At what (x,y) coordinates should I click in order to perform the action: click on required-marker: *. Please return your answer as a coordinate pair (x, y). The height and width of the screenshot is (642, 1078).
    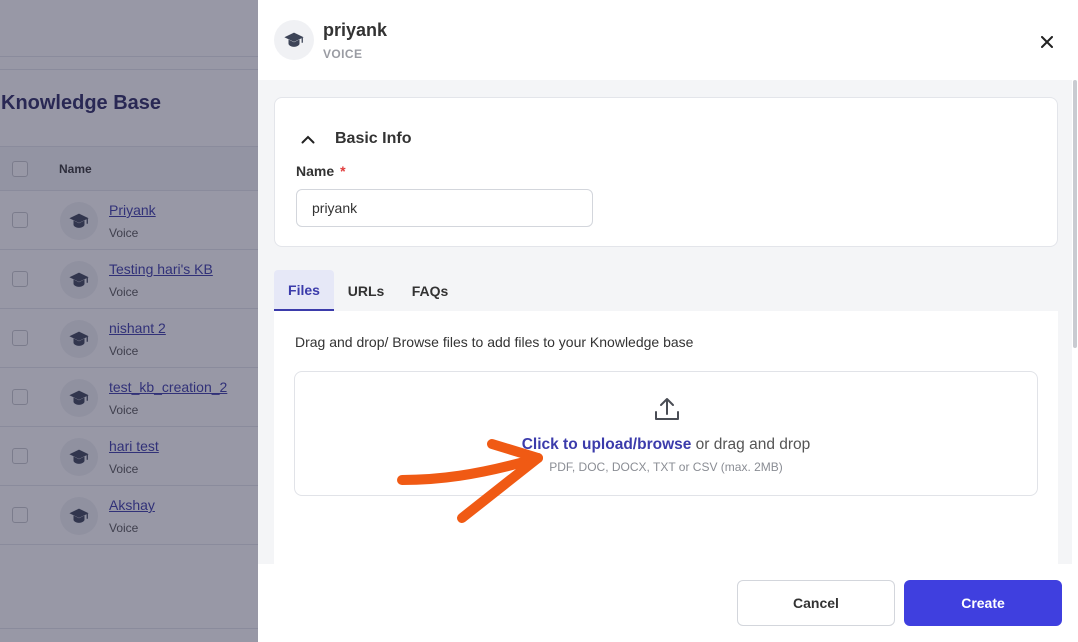
    Looking at the image, I should click on (343, 171).